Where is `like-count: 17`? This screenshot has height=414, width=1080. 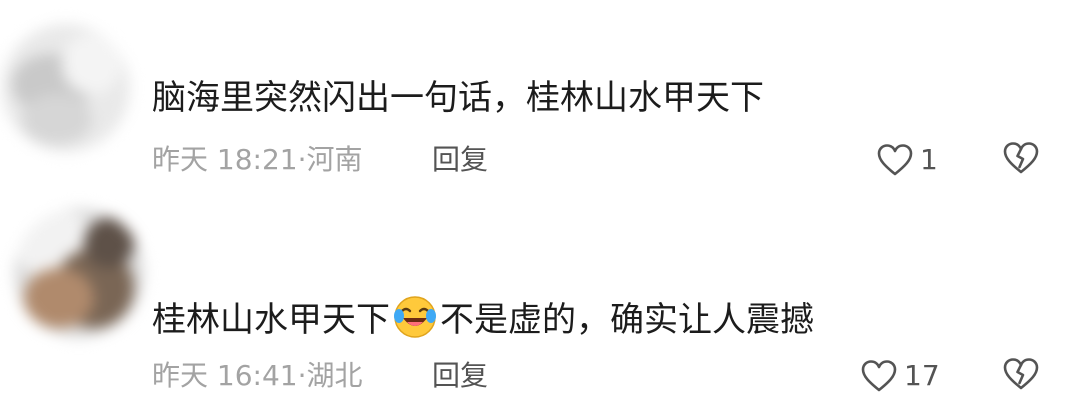 like-count: 17 is located at coordinates (922, 375).